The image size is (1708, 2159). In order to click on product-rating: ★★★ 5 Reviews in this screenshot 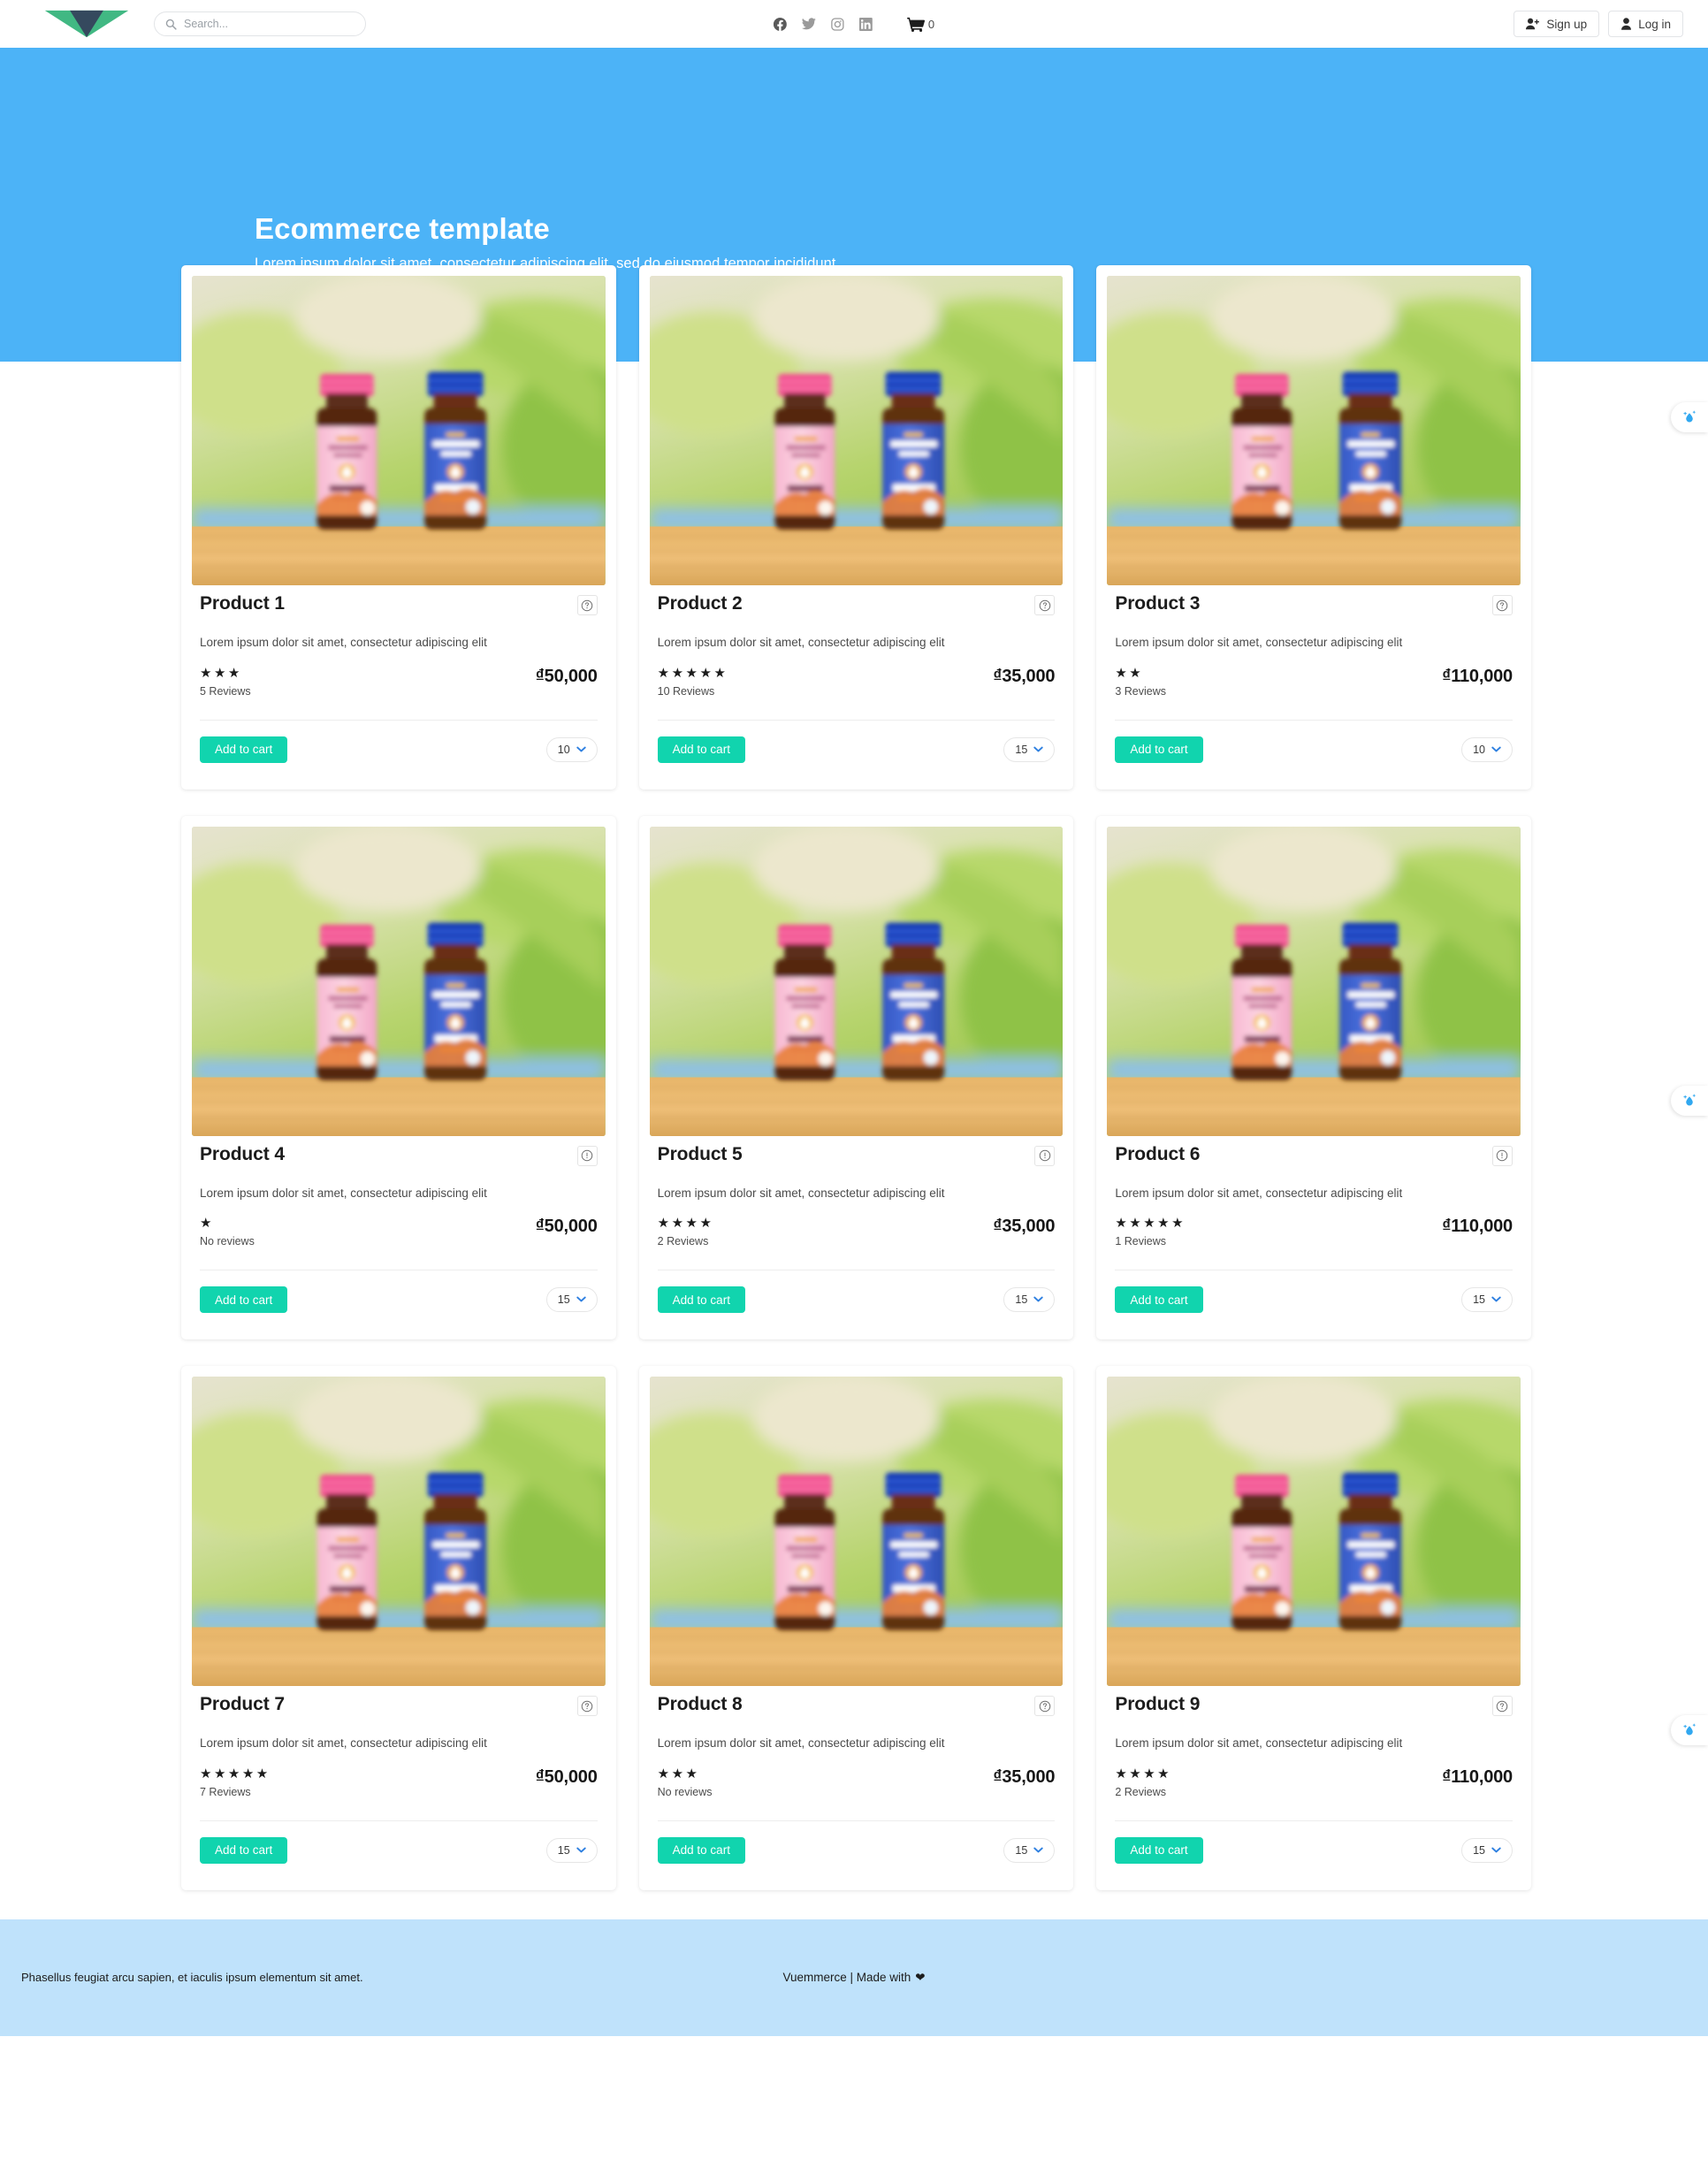, I will do `click(225, 683)`.